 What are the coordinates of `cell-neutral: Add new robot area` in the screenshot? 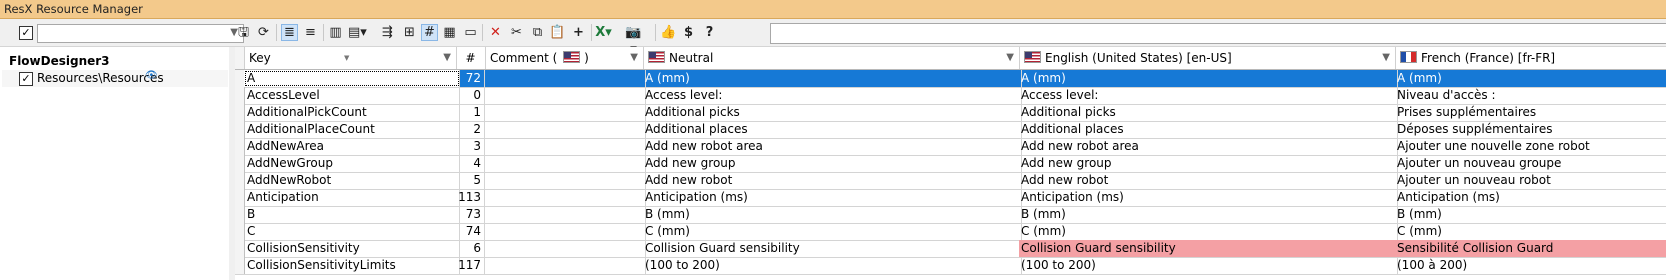 It's located at (832, 146).